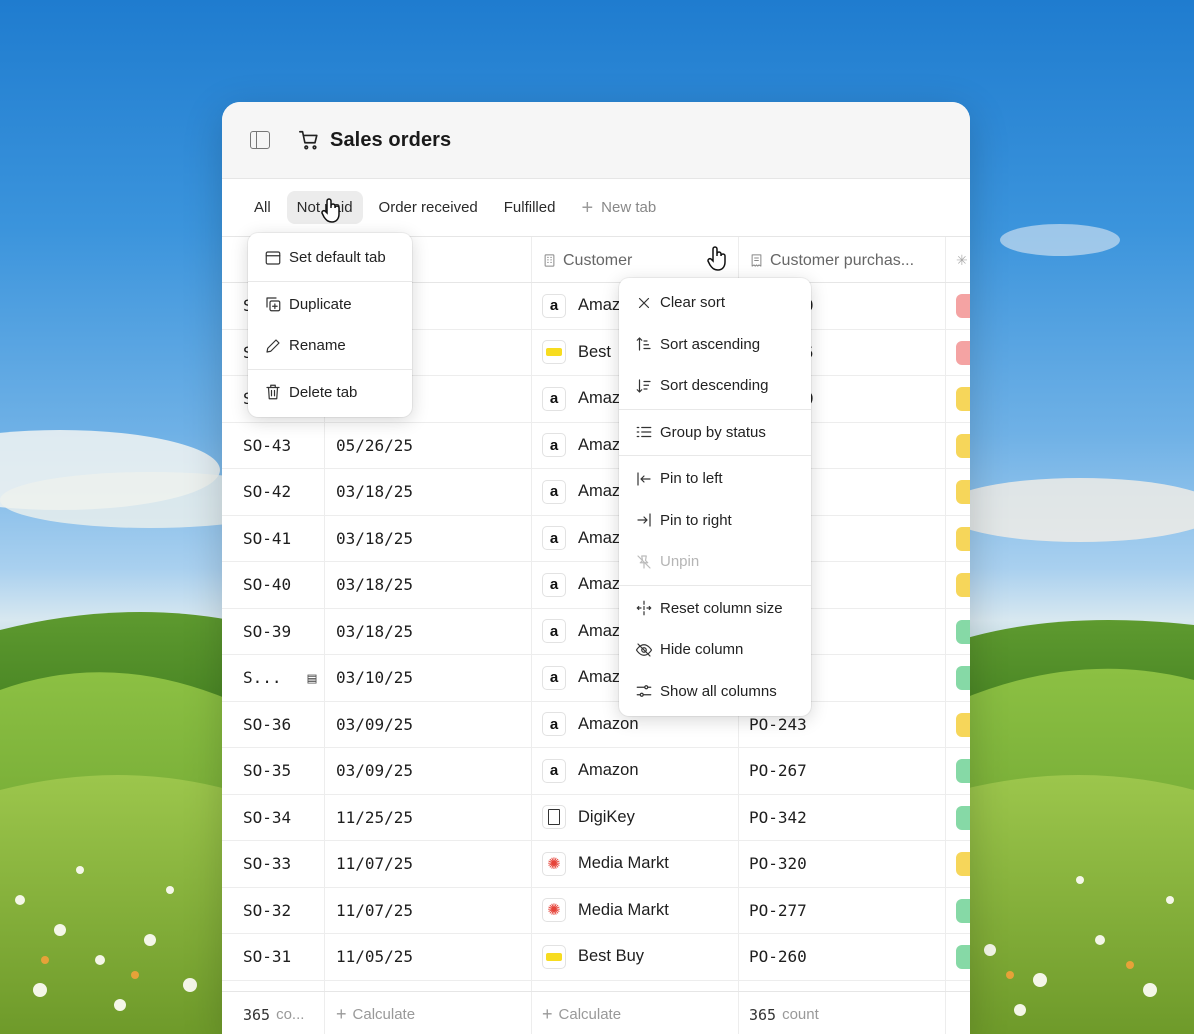 Image resolution: width=1194 pixels, height=1034 pixels. Describe the element at coordinates (267, 817) in the screenshot. I see `order-id-cell: SO-34` at that location.